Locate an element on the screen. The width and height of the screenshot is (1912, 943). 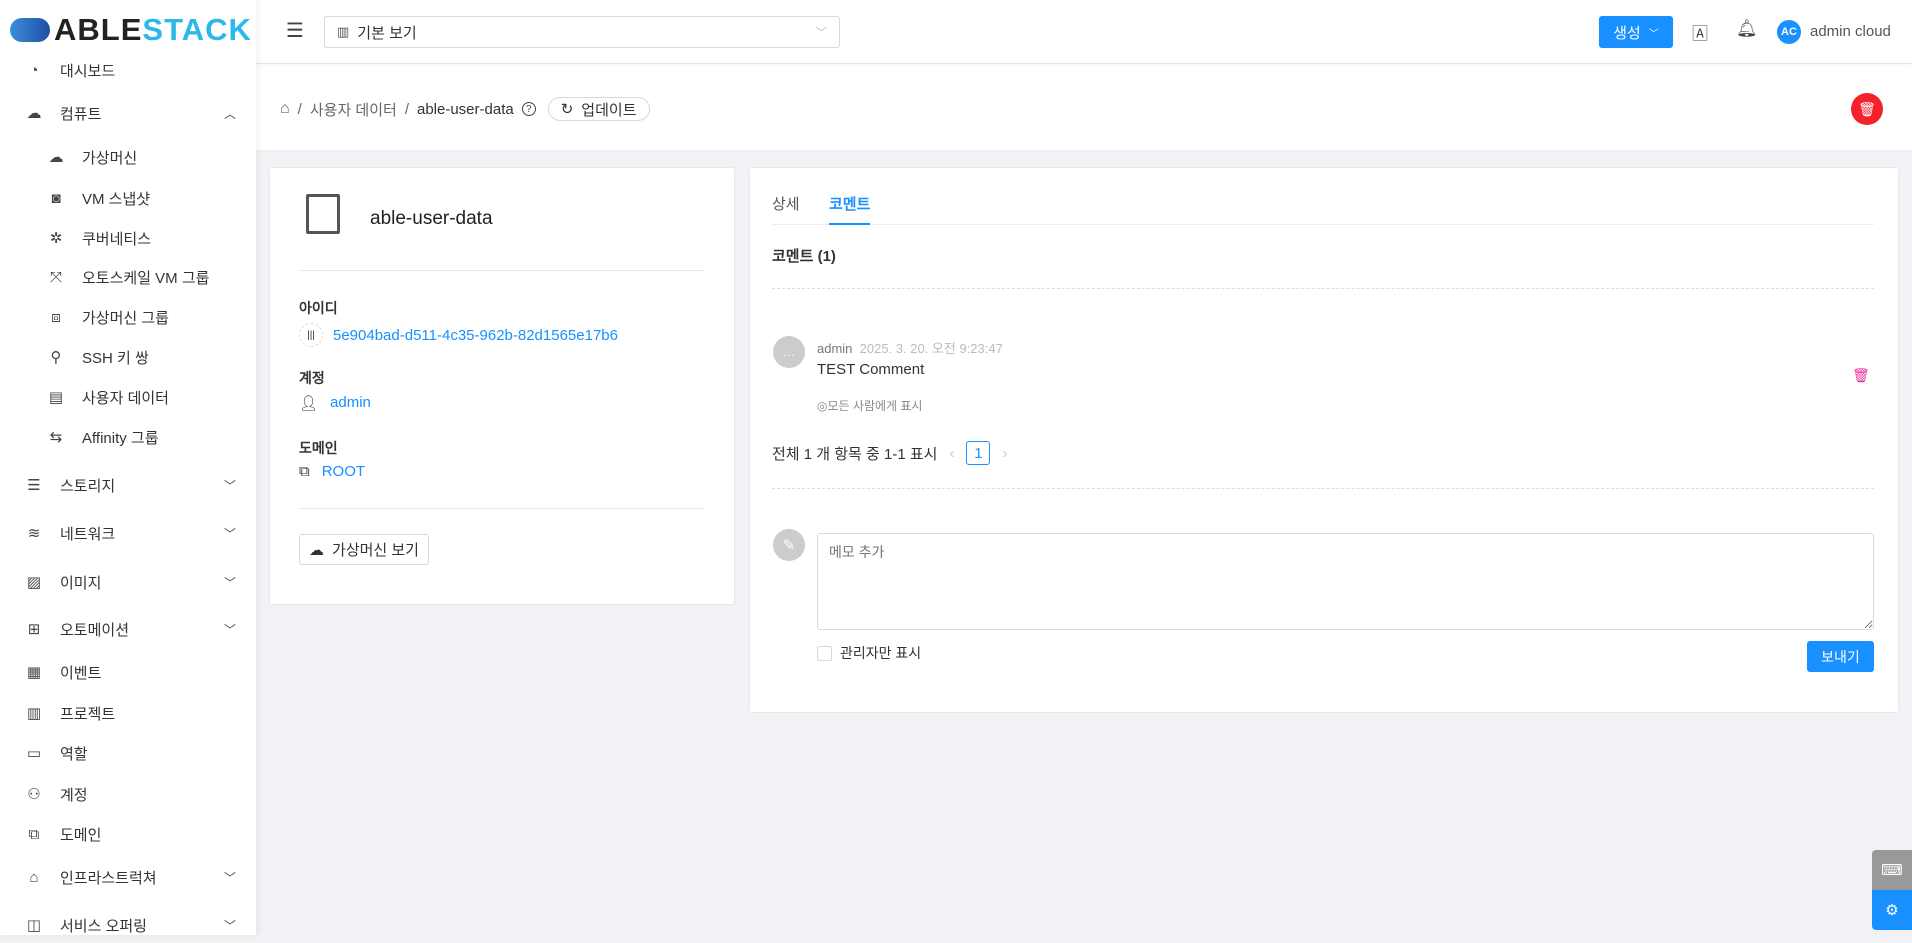
tab-bar-divider is located at coordinates (1323, 224).